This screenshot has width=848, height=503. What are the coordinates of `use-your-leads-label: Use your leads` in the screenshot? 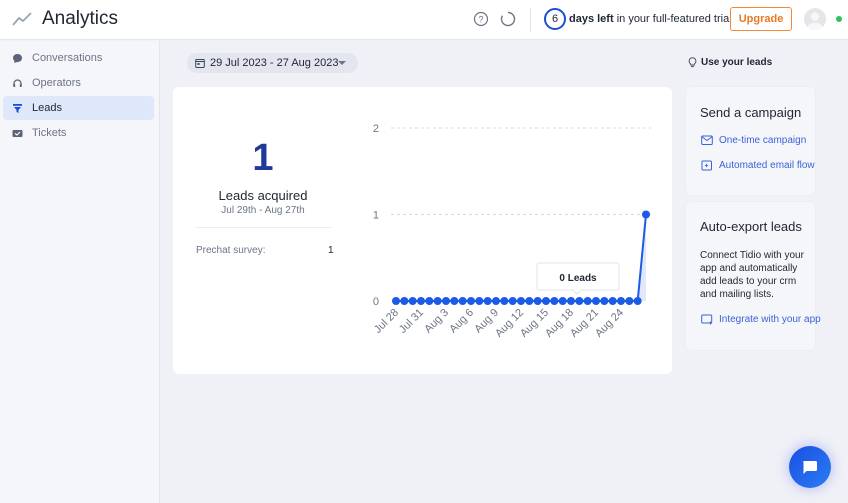 It's located at (737, 62).